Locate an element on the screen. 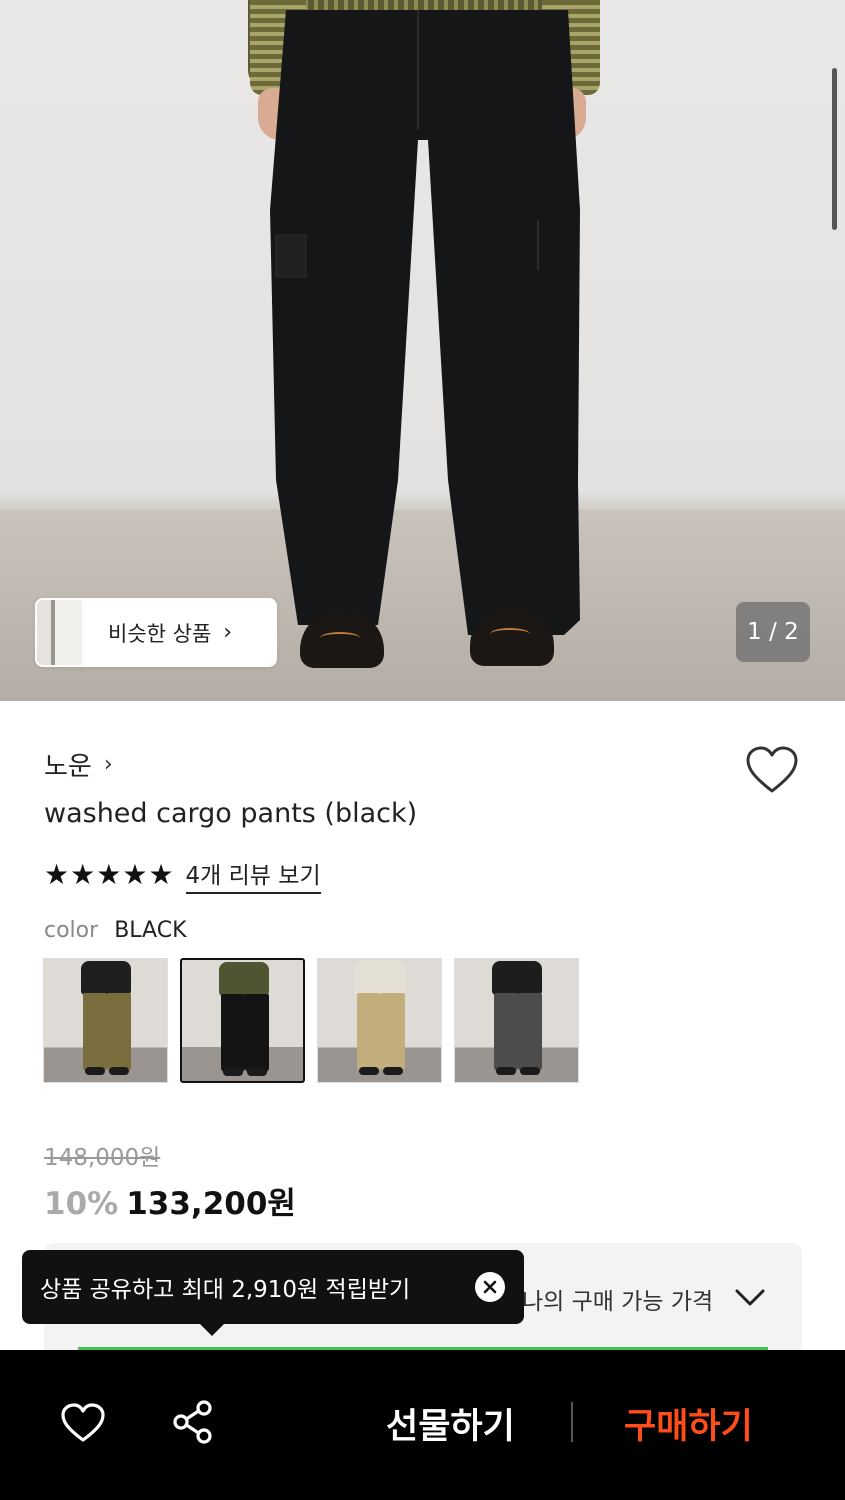 The height and width of the screenshot is (1500, 845). product-title: washed cargo pants (black) is located at coordinates (231, 813).